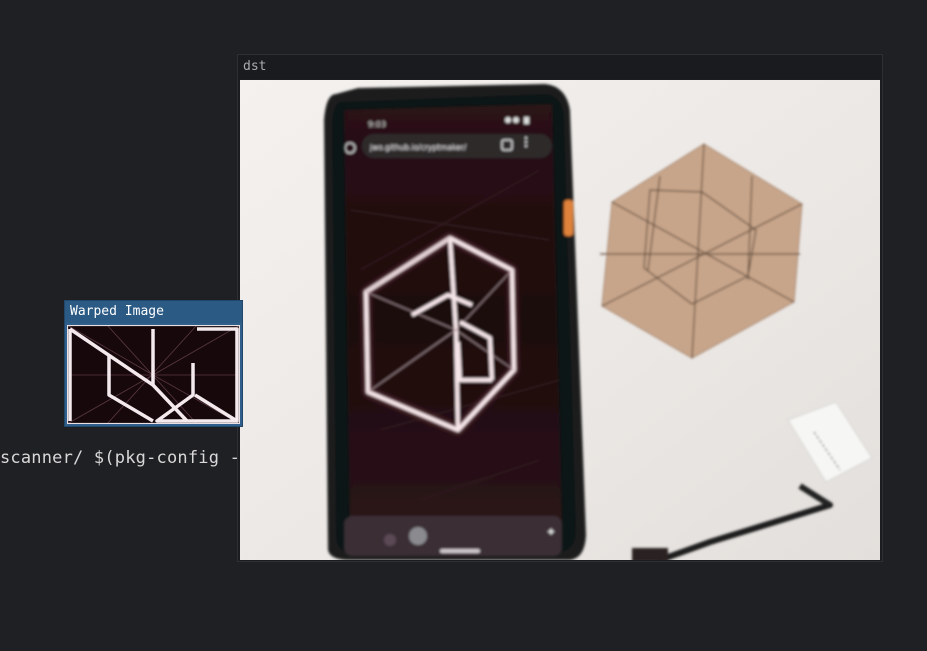 Image resolution: width=927 pixels, height=651 pixels. I want to click on dst-window-title: dst, so click(560, 67).